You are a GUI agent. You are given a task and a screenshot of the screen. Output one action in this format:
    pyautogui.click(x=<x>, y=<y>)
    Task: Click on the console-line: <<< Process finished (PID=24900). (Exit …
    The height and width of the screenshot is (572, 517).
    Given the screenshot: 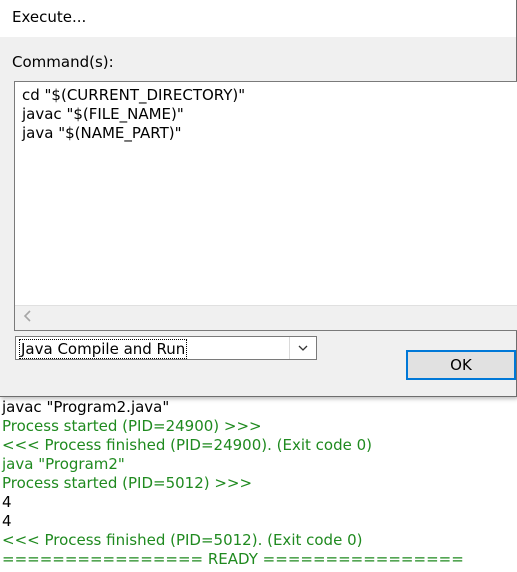 What is the action you would take?
    pyautogui.click(x=187, y=445)
    